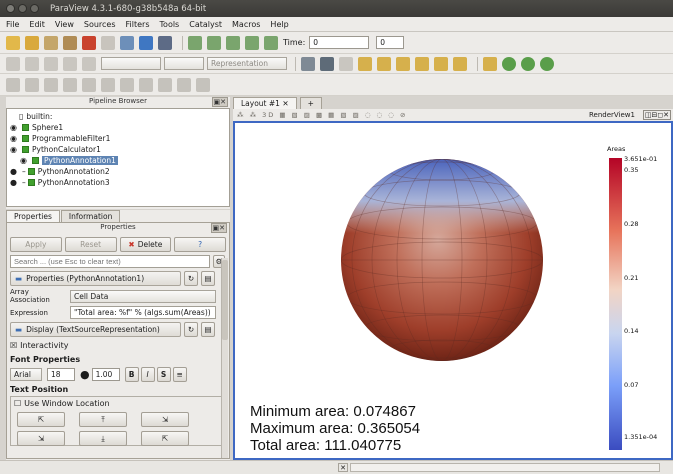 This screenshot has height=474, width=673. What do you see at coordinates (146, 42) in the screenshot?
I see `help-icon` at bounding box center [146, 42].